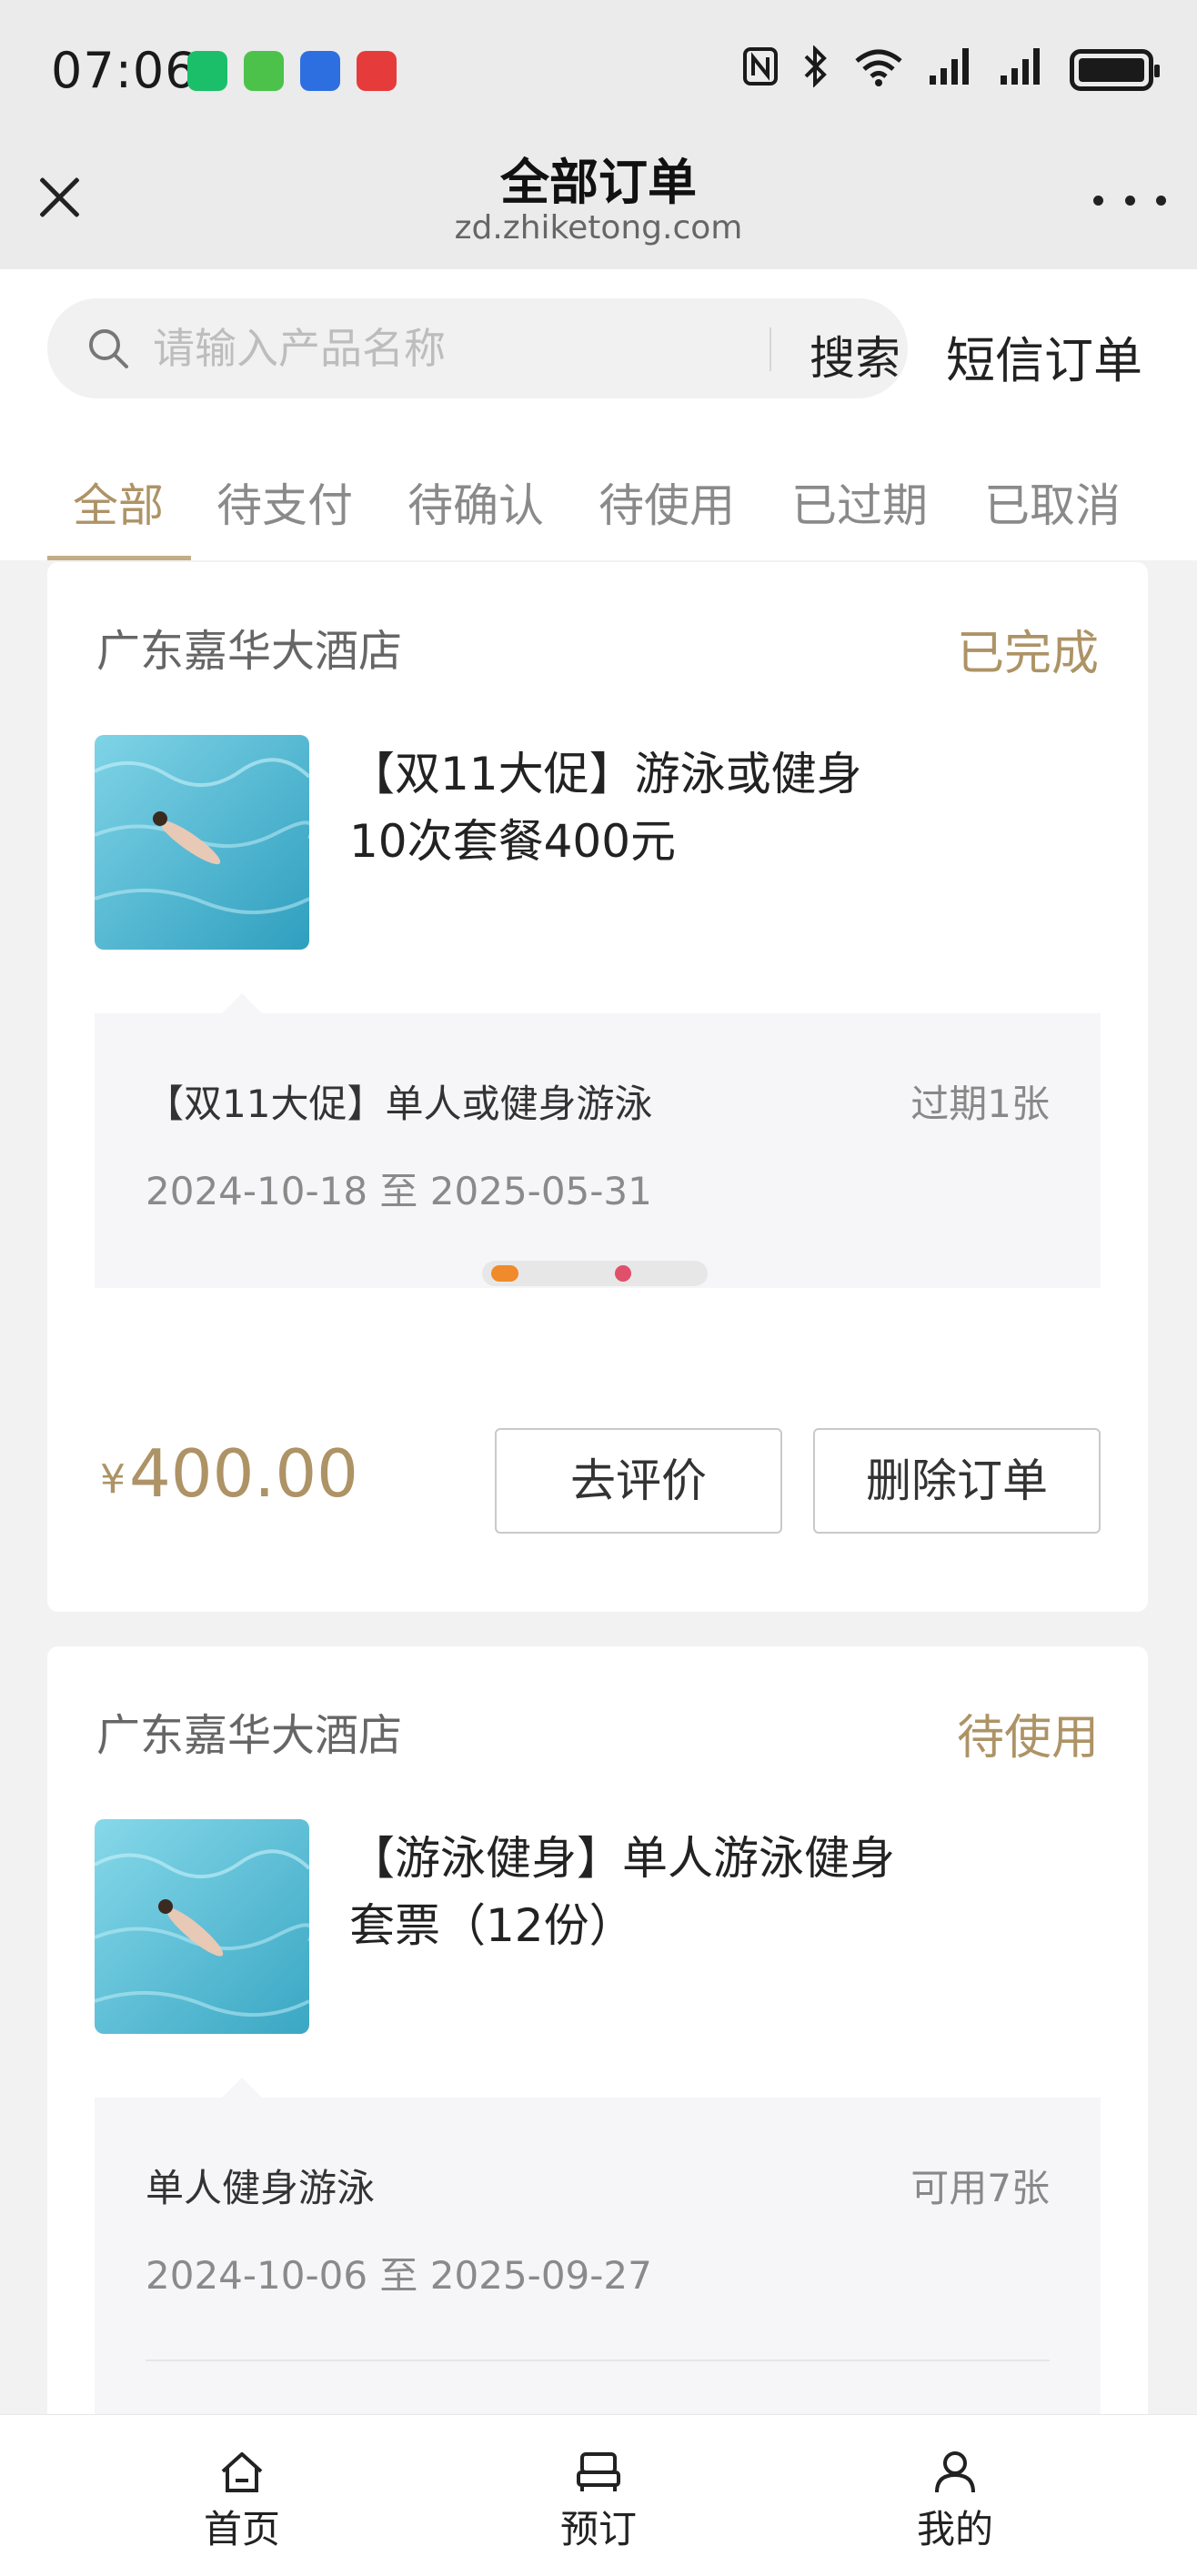 Image resolution: width=1197 pixels, height=2576 pixels. I want to click on sms-orders-button: 短信订单, so click(1044, 356).